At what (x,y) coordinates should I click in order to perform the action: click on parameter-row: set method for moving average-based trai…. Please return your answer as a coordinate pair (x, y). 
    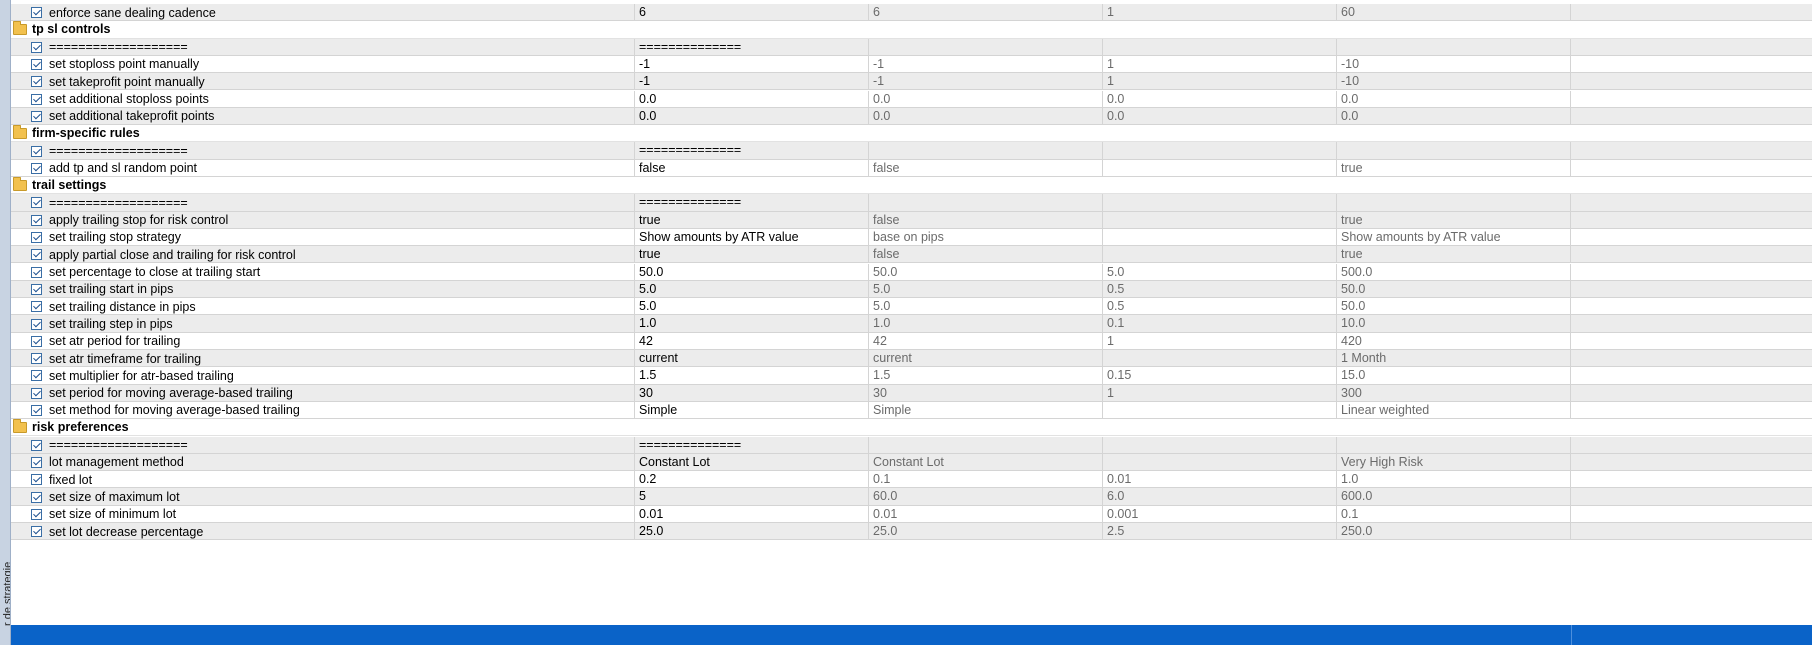
    Looking at the image, I should click on (911, 410).